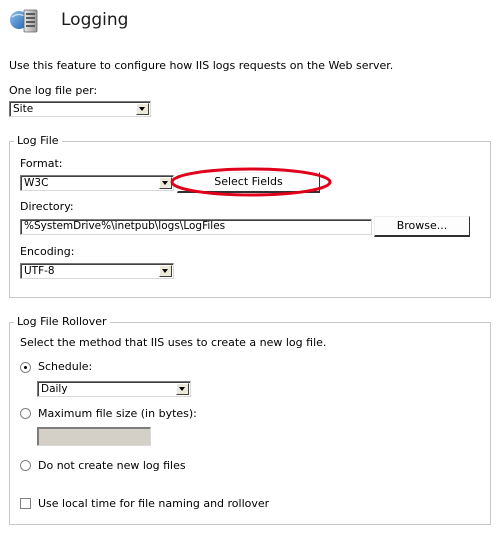  What do you see at coordinates (39, 271) in the screenshot?
I see `encoding-value: UTF-8` at bounding box center [39, 271].